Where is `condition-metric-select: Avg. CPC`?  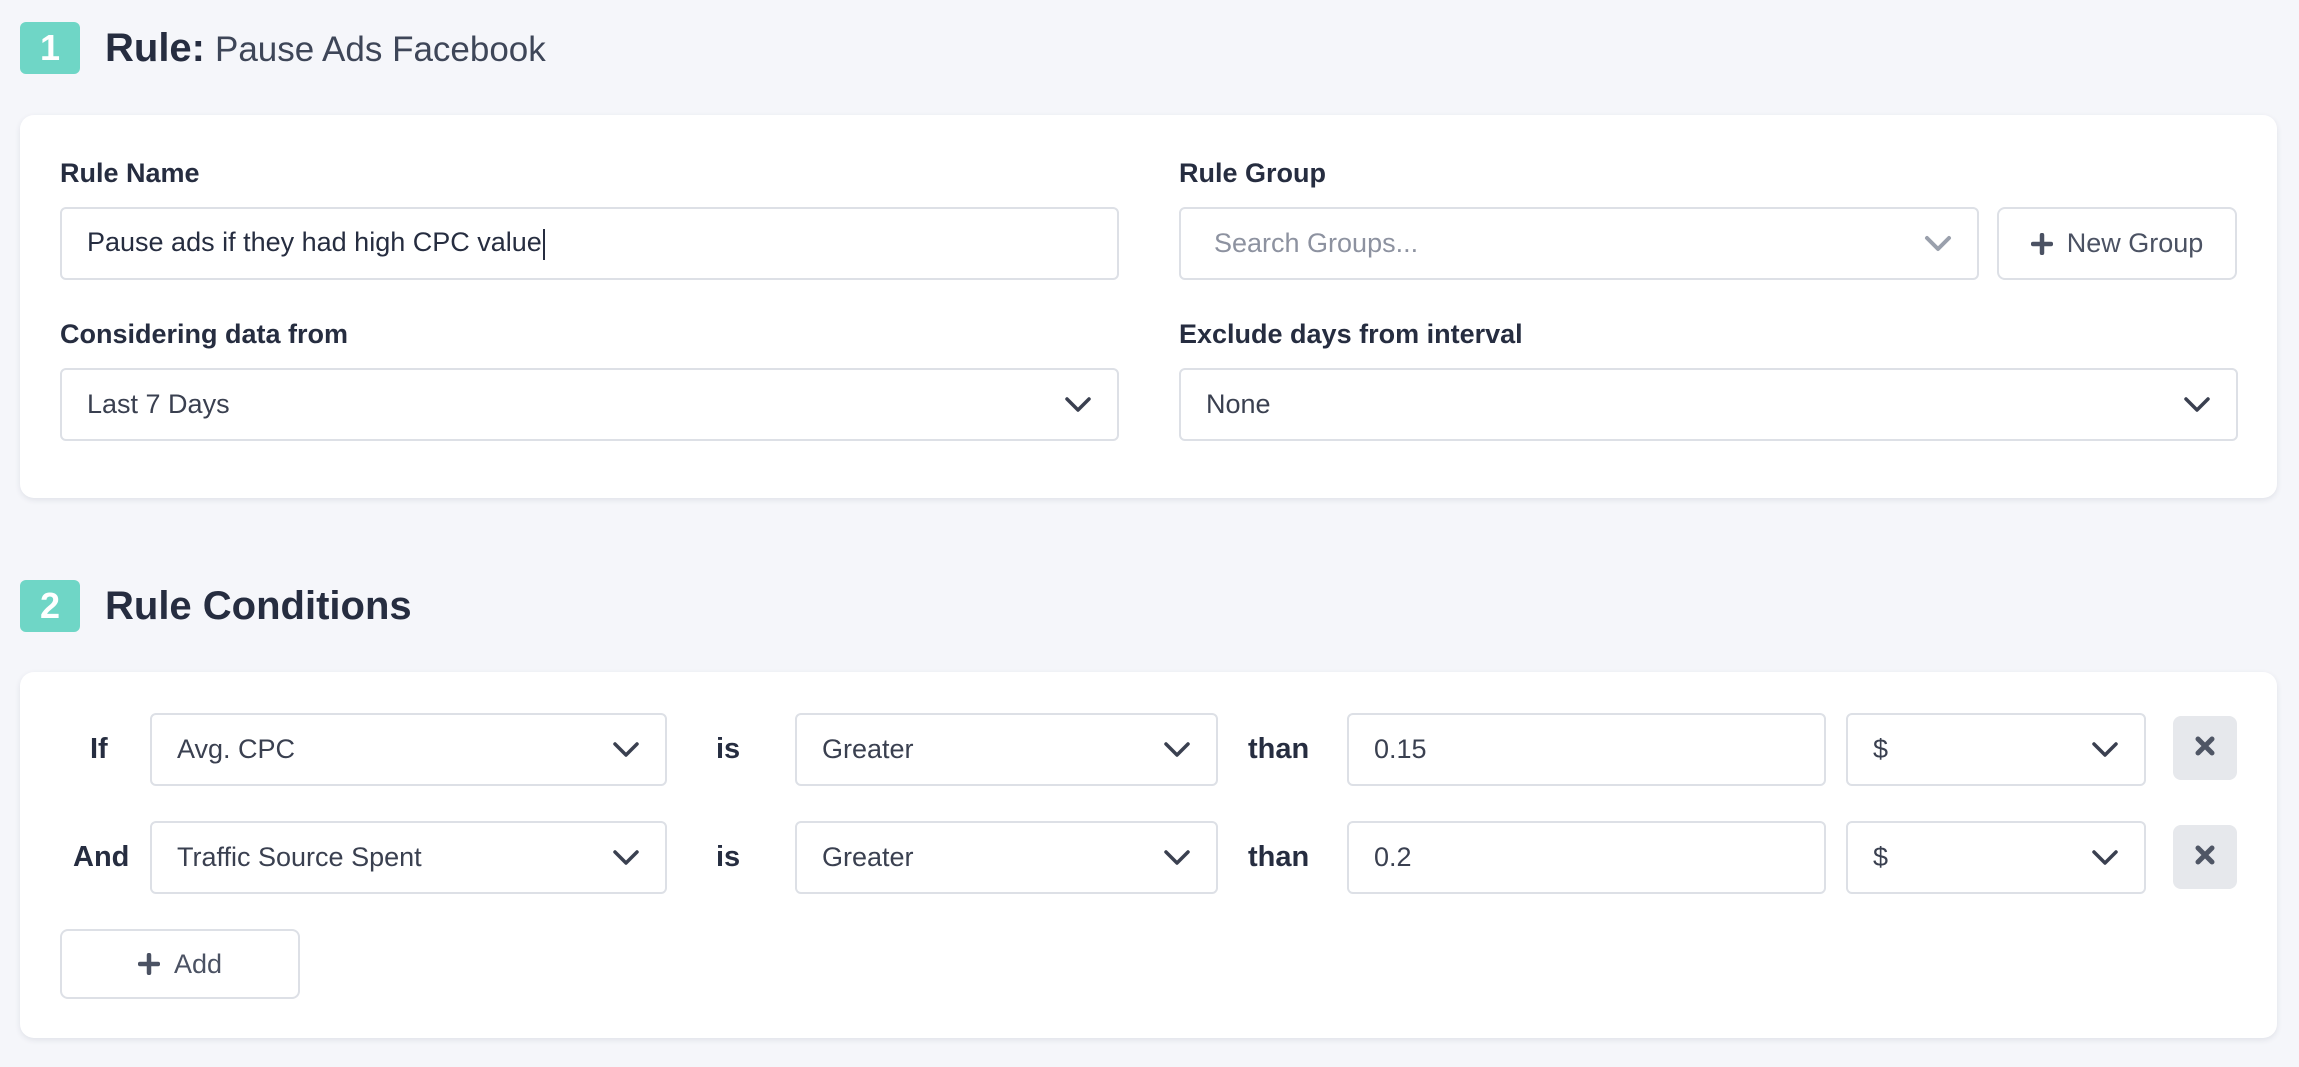 condition-metric-select: Avg. CPC is located at coordinates (408, 749).